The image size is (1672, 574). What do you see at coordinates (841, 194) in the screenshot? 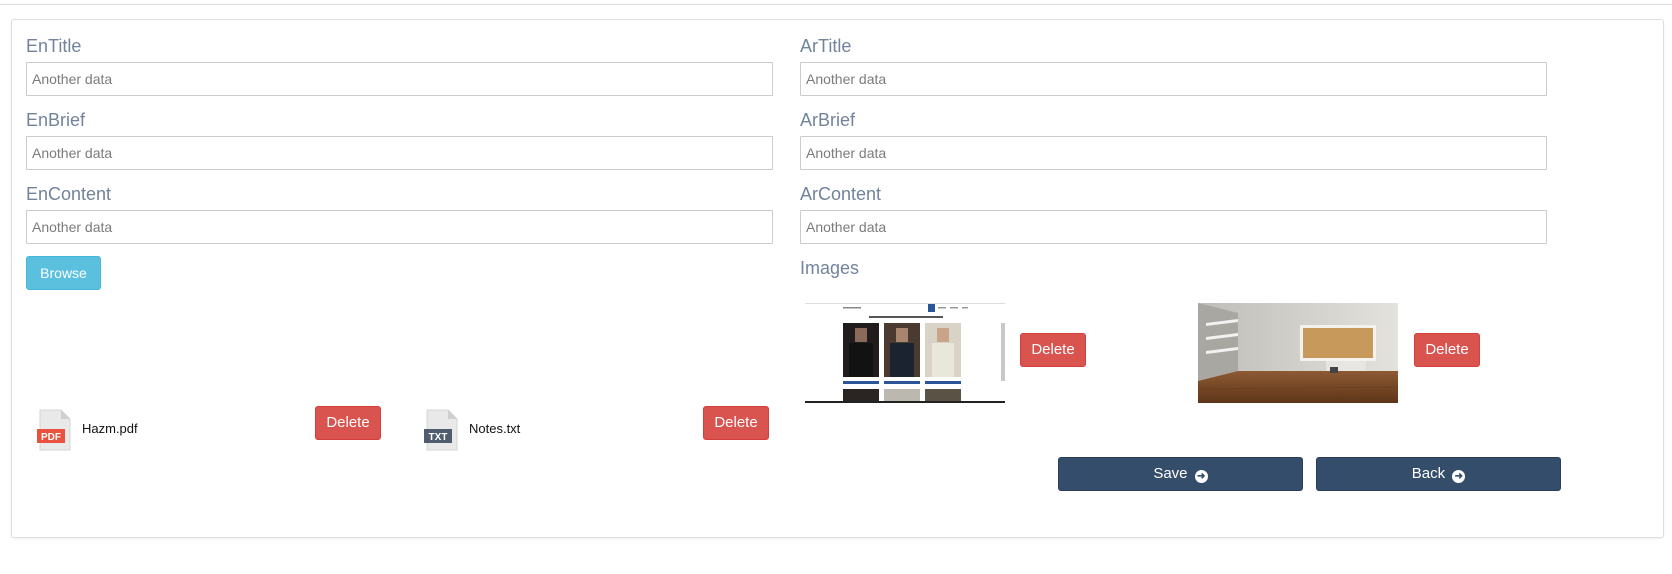
I see `ar-content-label: ArContent` at bounding box center [841, 194].